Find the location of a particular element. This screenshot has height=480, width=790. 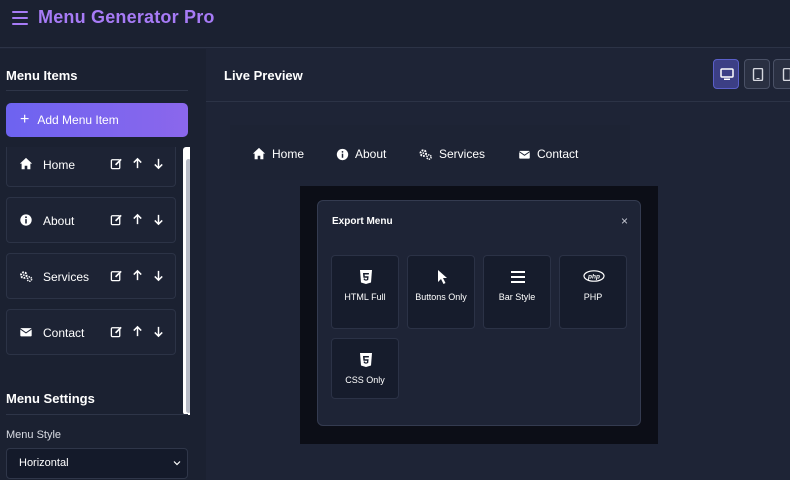

export-option-label: PHP is located at coordinates (593, 297).